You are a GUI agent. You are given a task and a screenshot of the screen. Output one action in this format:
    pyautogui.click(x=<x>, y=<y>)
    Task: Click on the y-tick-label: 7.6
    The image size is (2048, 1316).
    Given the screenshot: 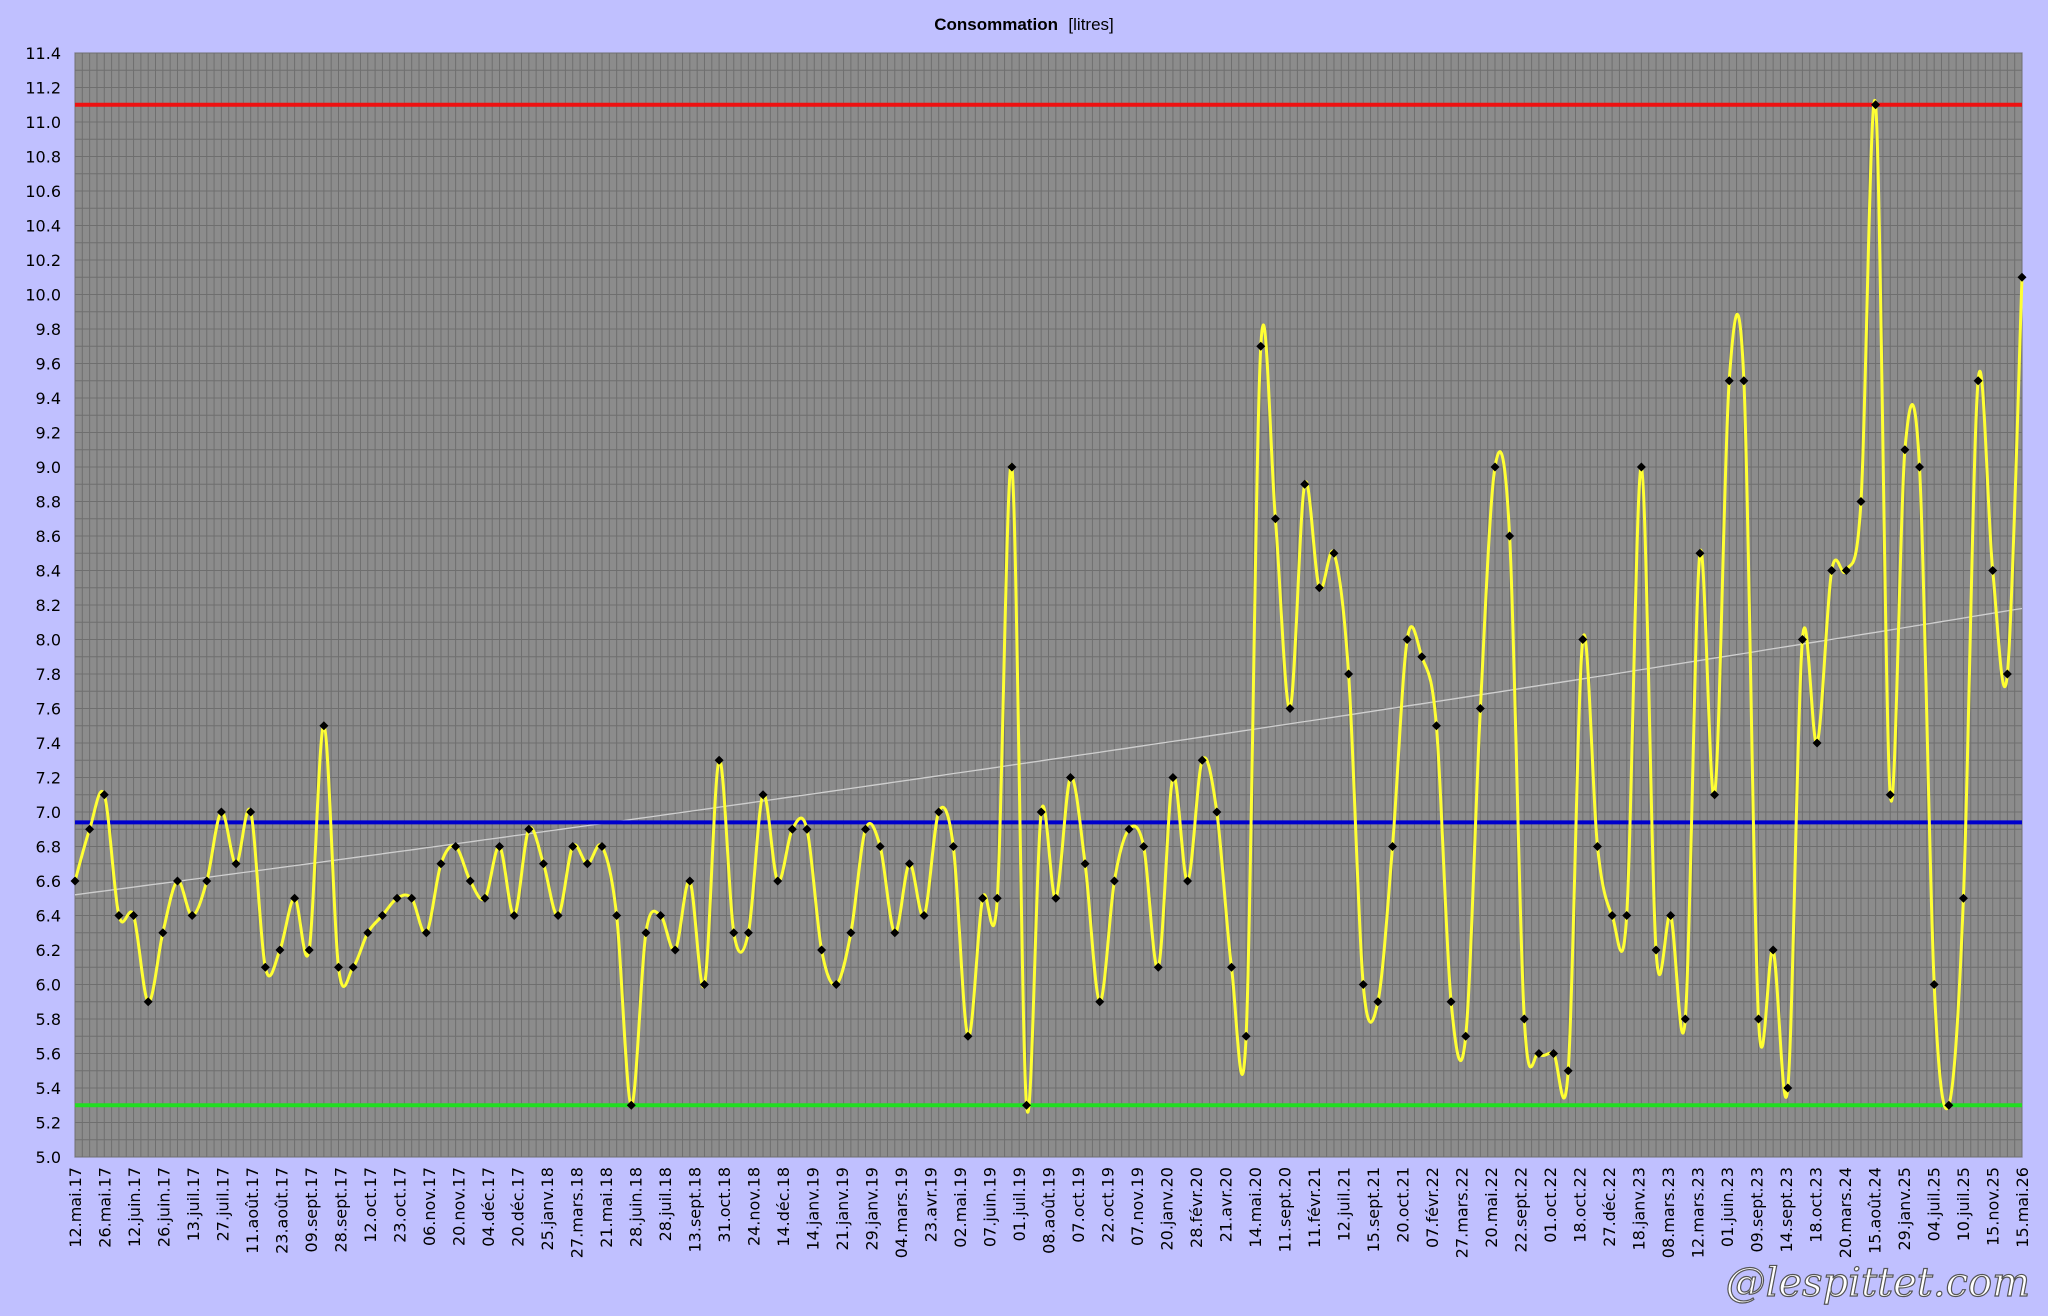 What is the action you would take?
    pyautogui.click(x=48, y=709)
    